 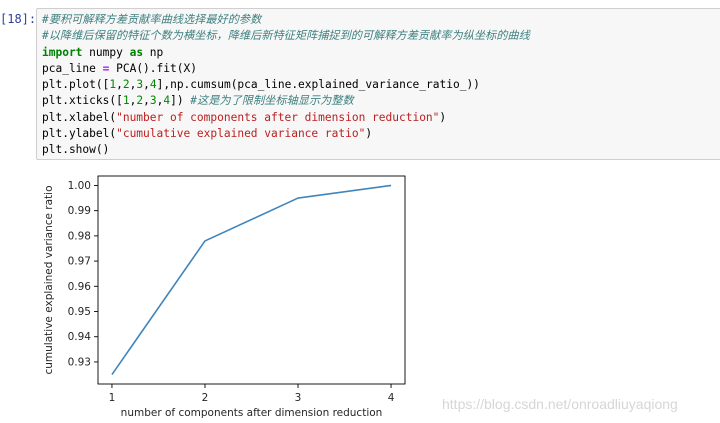 What do you see at coordinates (153, 101) in the screenshot?
I see `code-token: 3` at bounding box center [153, 101].